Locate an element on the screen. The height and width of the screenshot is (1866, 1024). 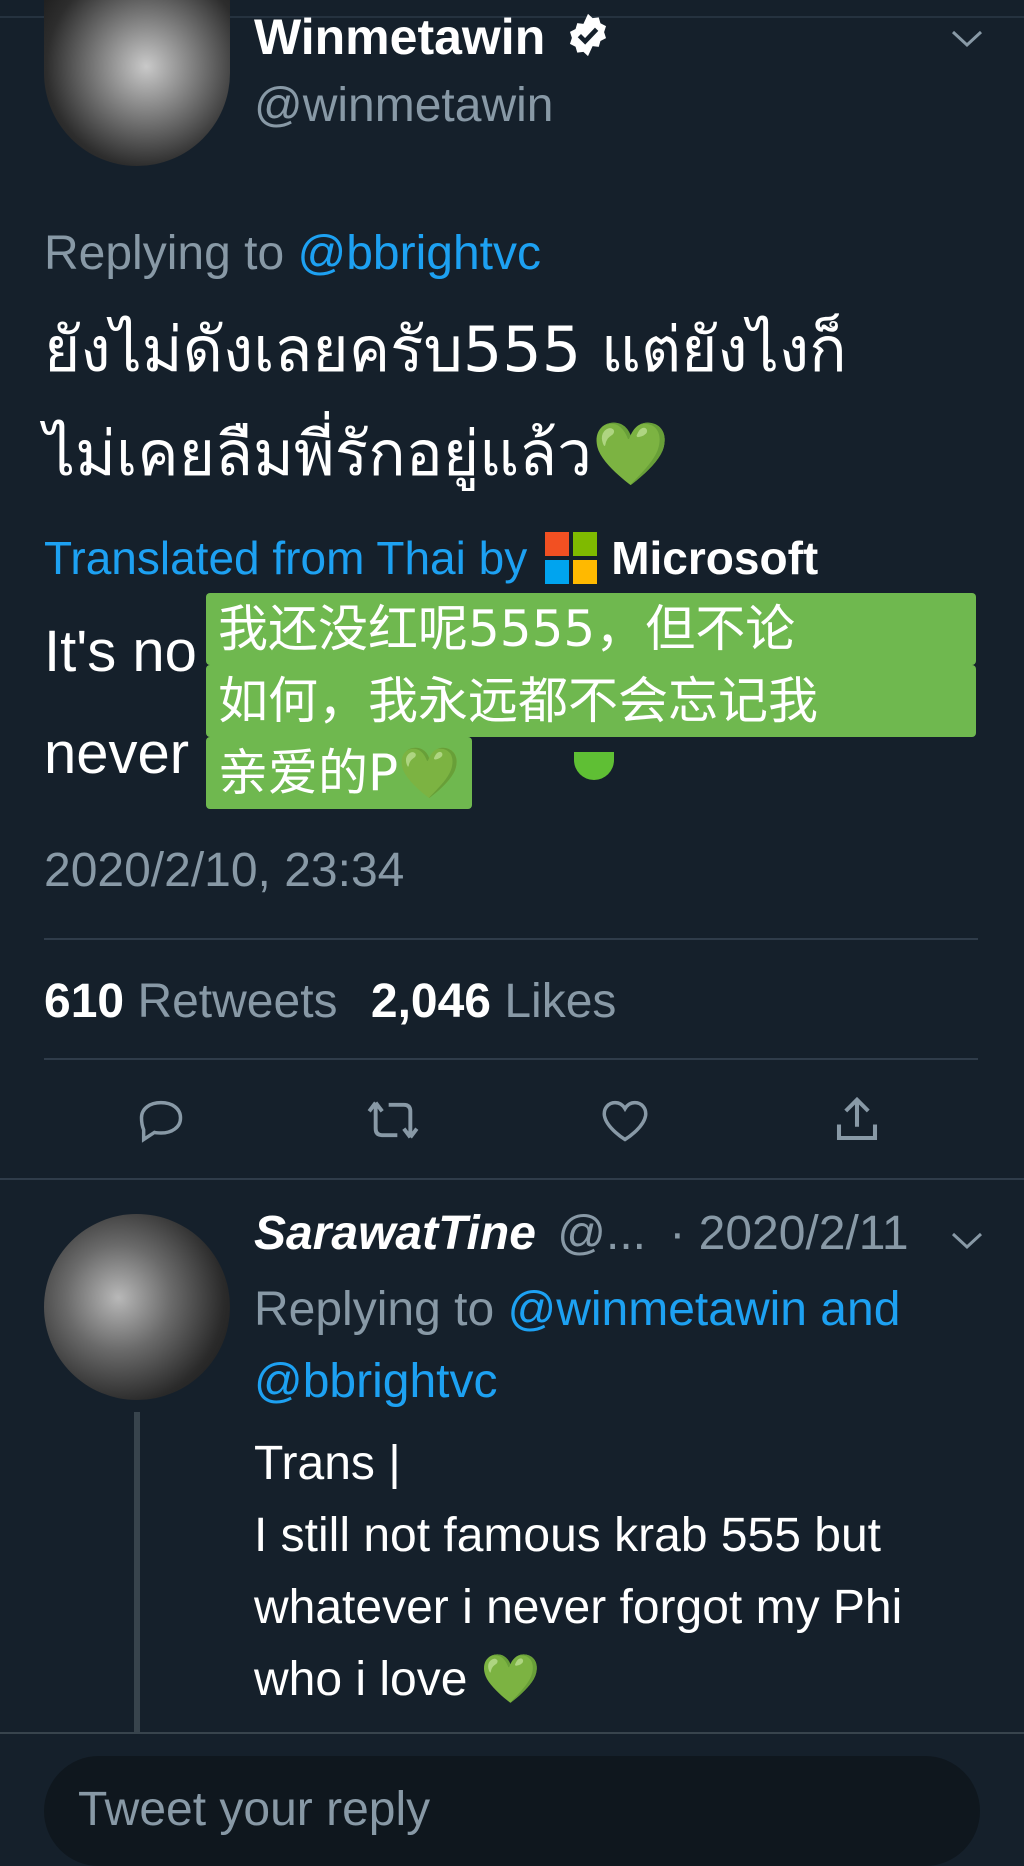
tweet-timestamp: 2020/2/10, 23:34 is located at coordinates (224, 870).